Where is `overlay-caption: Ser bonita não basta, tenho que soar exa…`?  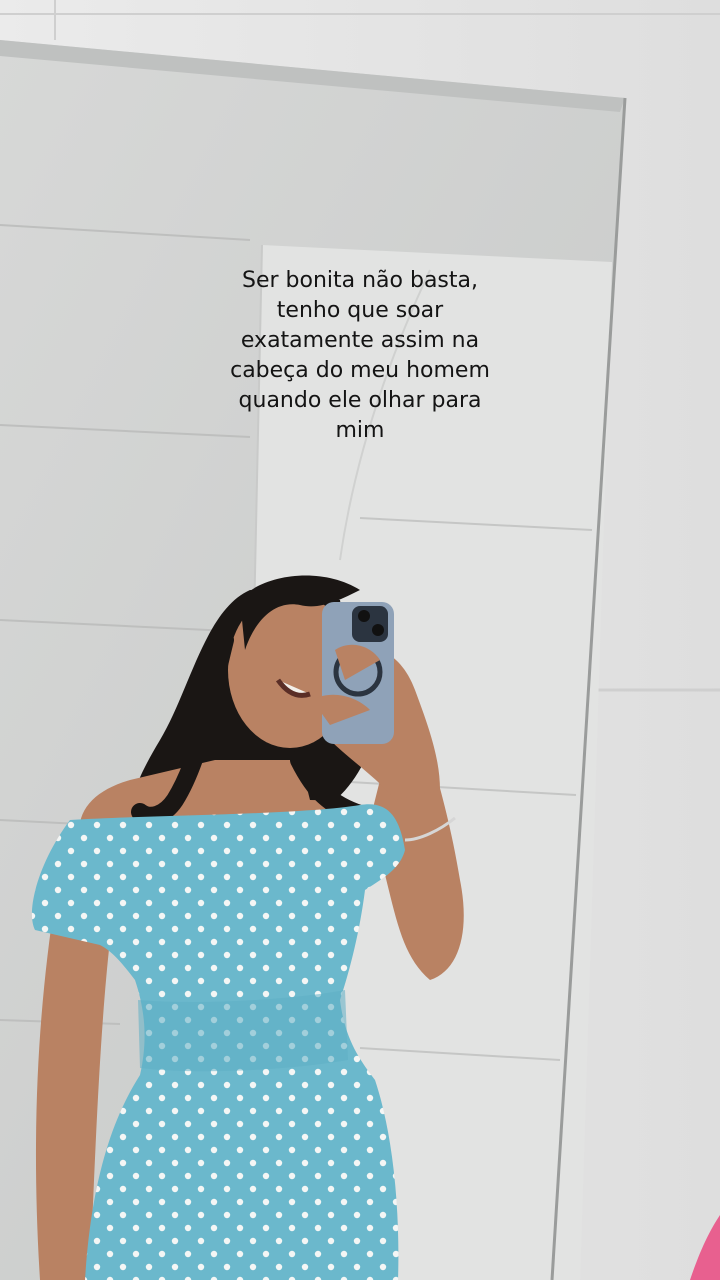 overlay-caption: Ser bonita não basta, tenho que soar exa… is located at coordinates (360, 355).